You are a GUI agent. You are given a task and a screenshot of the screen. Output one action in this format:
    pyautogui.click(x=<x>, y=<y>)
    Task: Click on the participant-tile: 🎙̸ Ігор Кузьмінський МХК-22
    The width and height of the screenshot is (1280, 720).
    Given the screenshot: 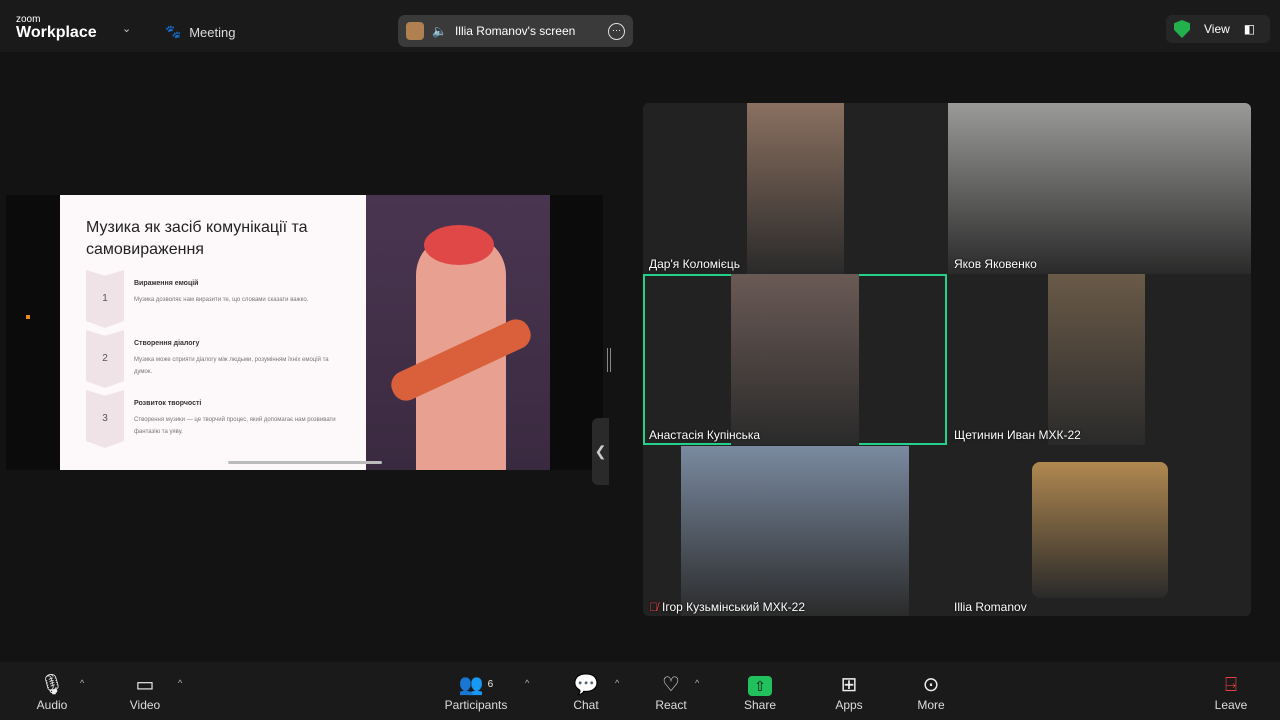 What is the action you would take?
    pyautogui.click(x=795, y=531)
    